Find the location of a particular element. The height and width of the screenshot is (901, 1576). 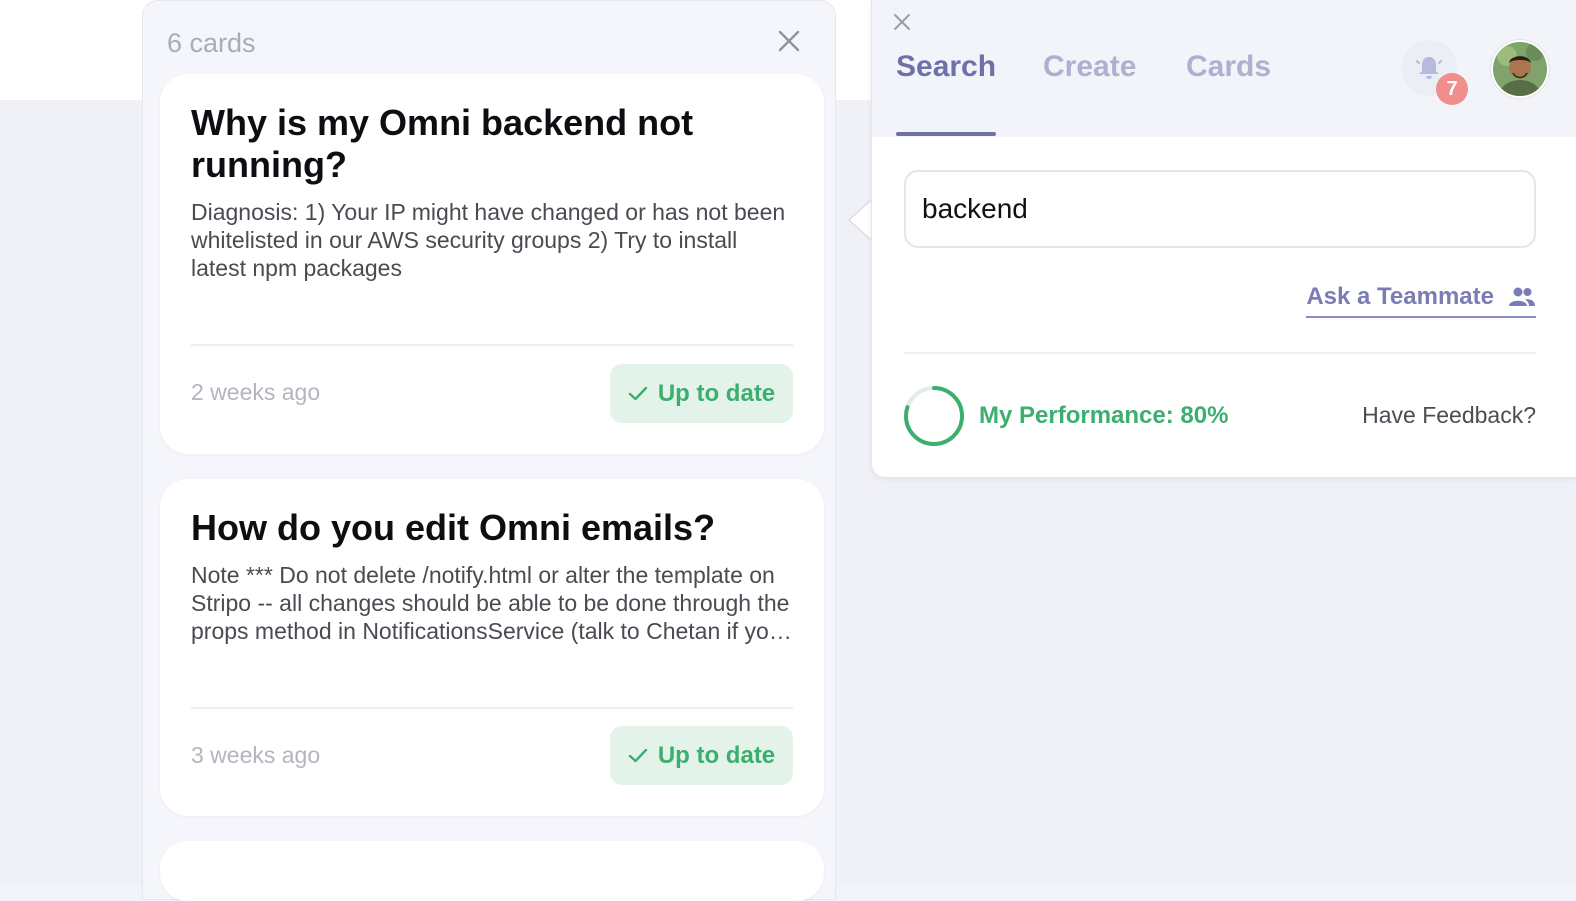

knowledge-card is located at coordinates (492, 871).